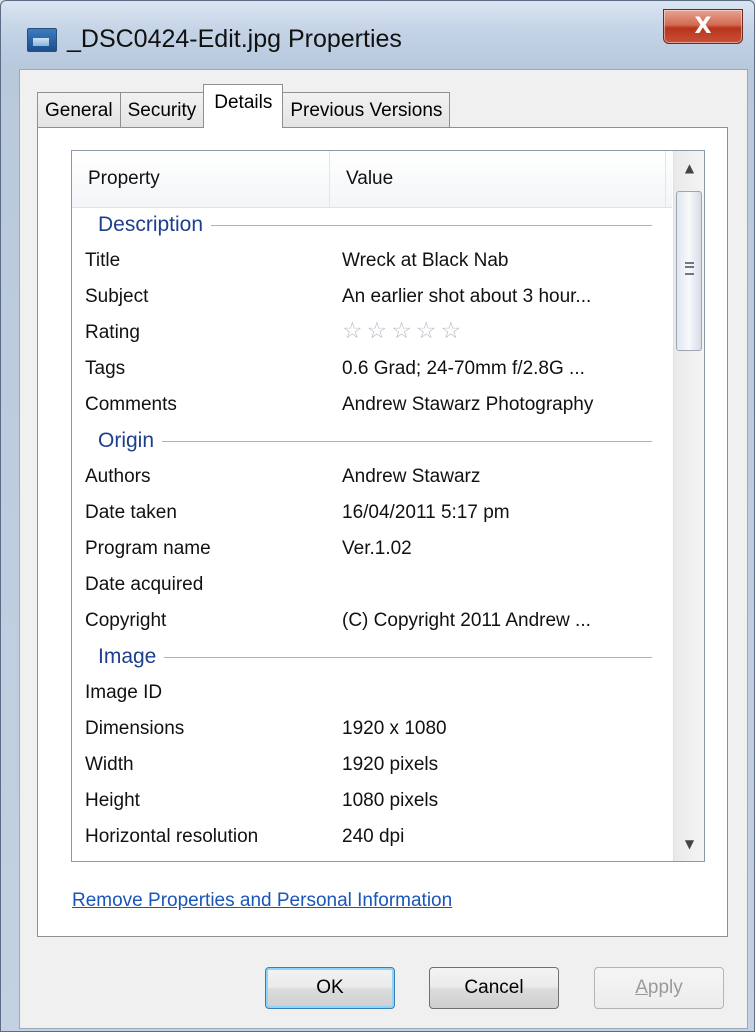 The image size is (755, 1032). What do you see at coordinates (689, 168) in the screenshot?
I see `chevron-up-icon: ▲` at bounding box center [689, 168].